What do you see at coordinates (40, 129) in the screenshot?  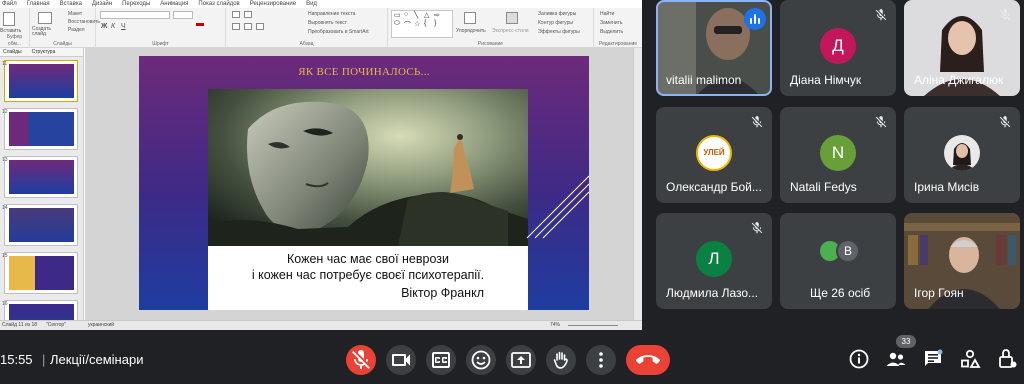 I see `slide-thumbnail: 12` at bounding box center [40, 129].